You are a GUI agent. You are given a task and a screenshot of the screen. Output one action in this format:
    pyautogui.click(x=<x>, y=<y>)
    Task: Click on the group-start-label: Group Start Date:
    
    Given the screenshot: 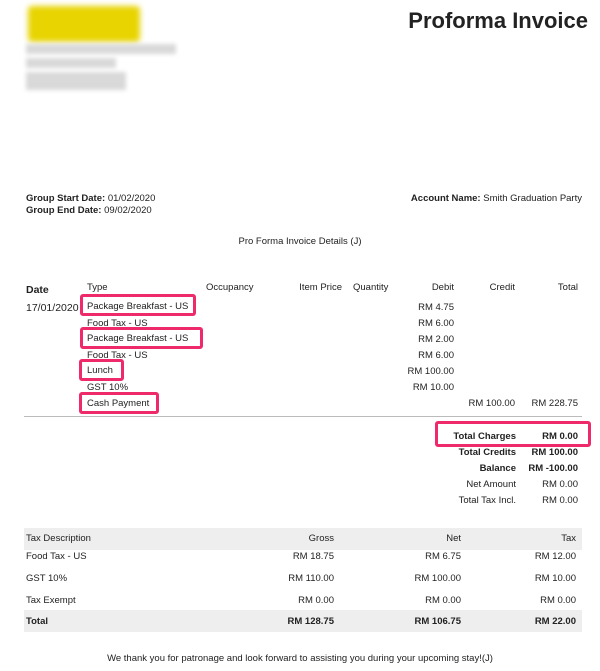 What is the action you would take?
    pyautogui.click(x=66, y=198)
    